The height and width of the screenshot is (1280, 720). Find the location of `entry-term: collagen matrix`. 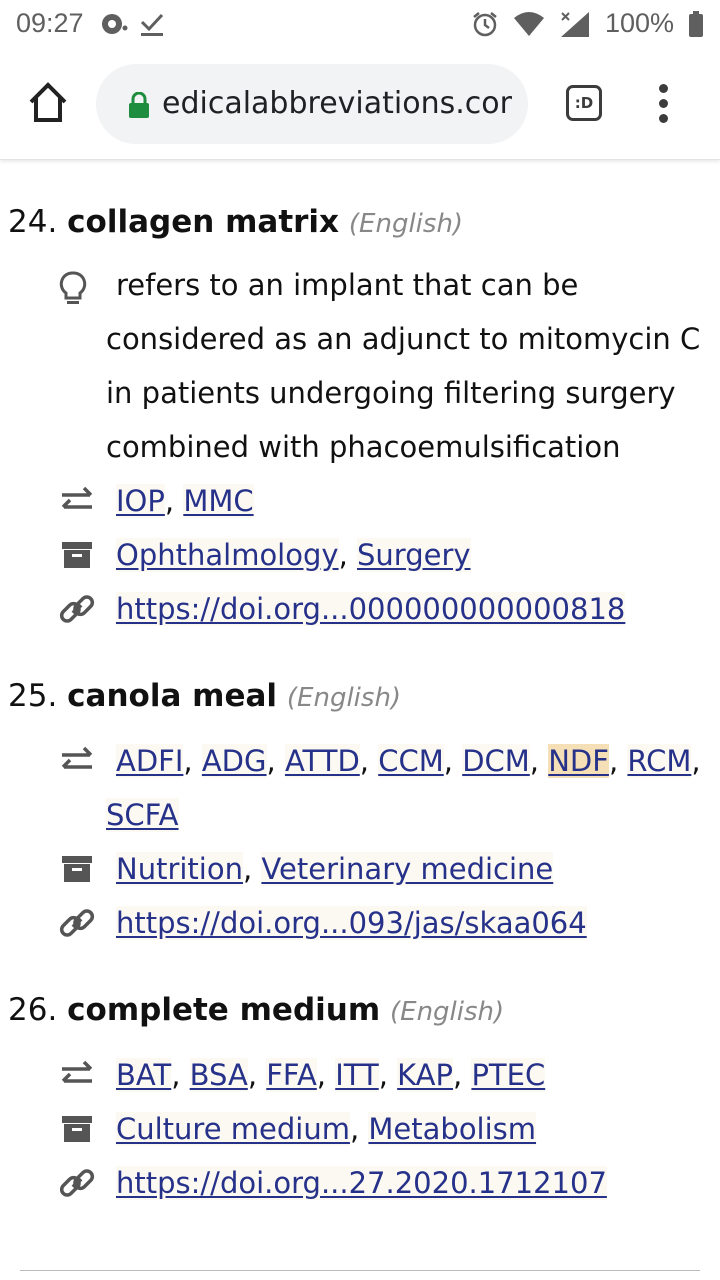

entry-term: collagen matrix is located at coordinates (203, 222).